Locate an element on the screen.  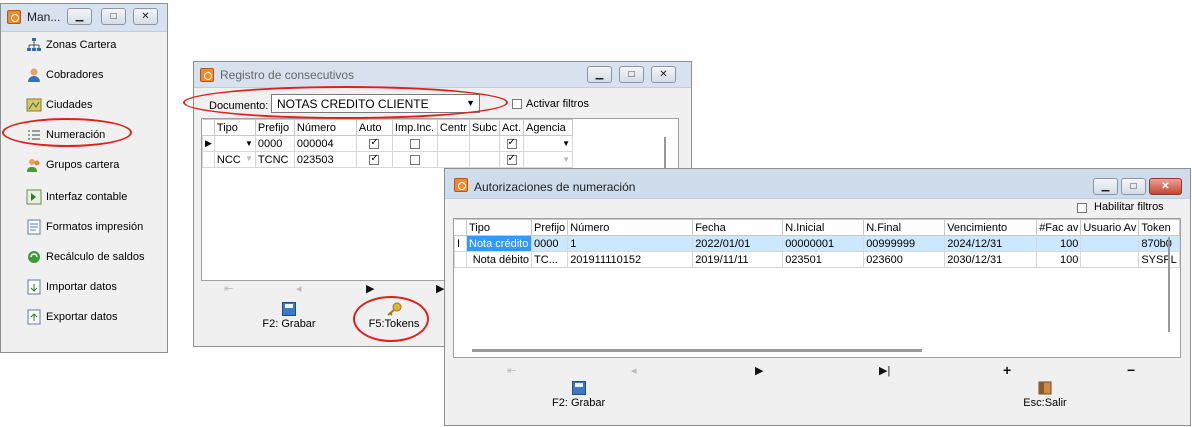
numero-cell: 1 is located at coordinates (630, 243).